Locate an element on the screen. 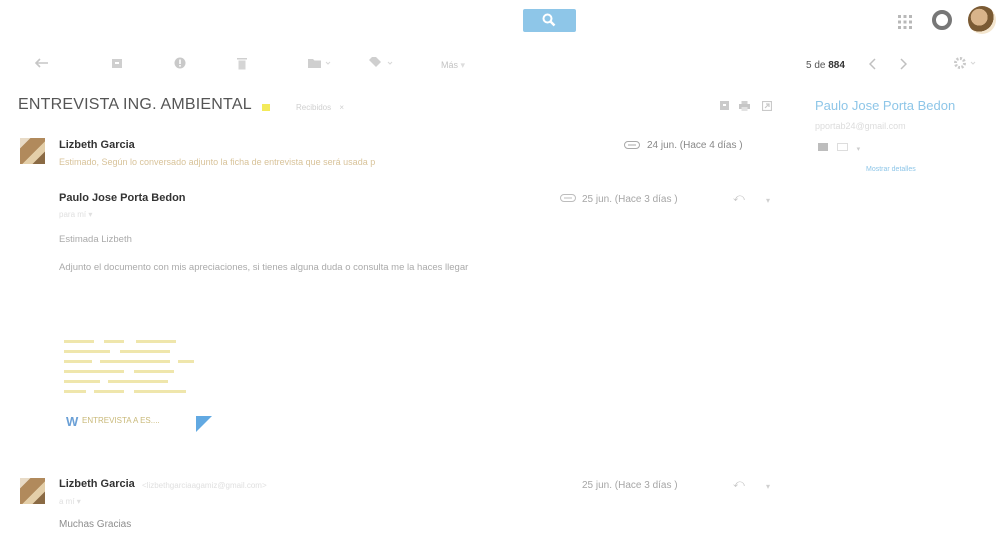 This screenshot has width=1004, height=545. delete-icon is located at coordinates (242, 66).